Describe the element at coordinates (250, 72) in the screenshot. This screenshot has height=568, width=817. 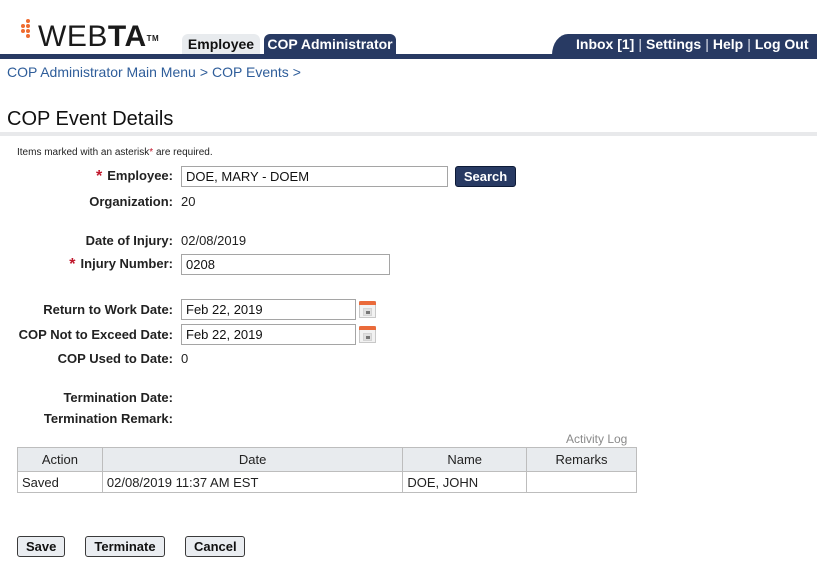
I see `breadcrumb-cop-events: COP Events` at that location.